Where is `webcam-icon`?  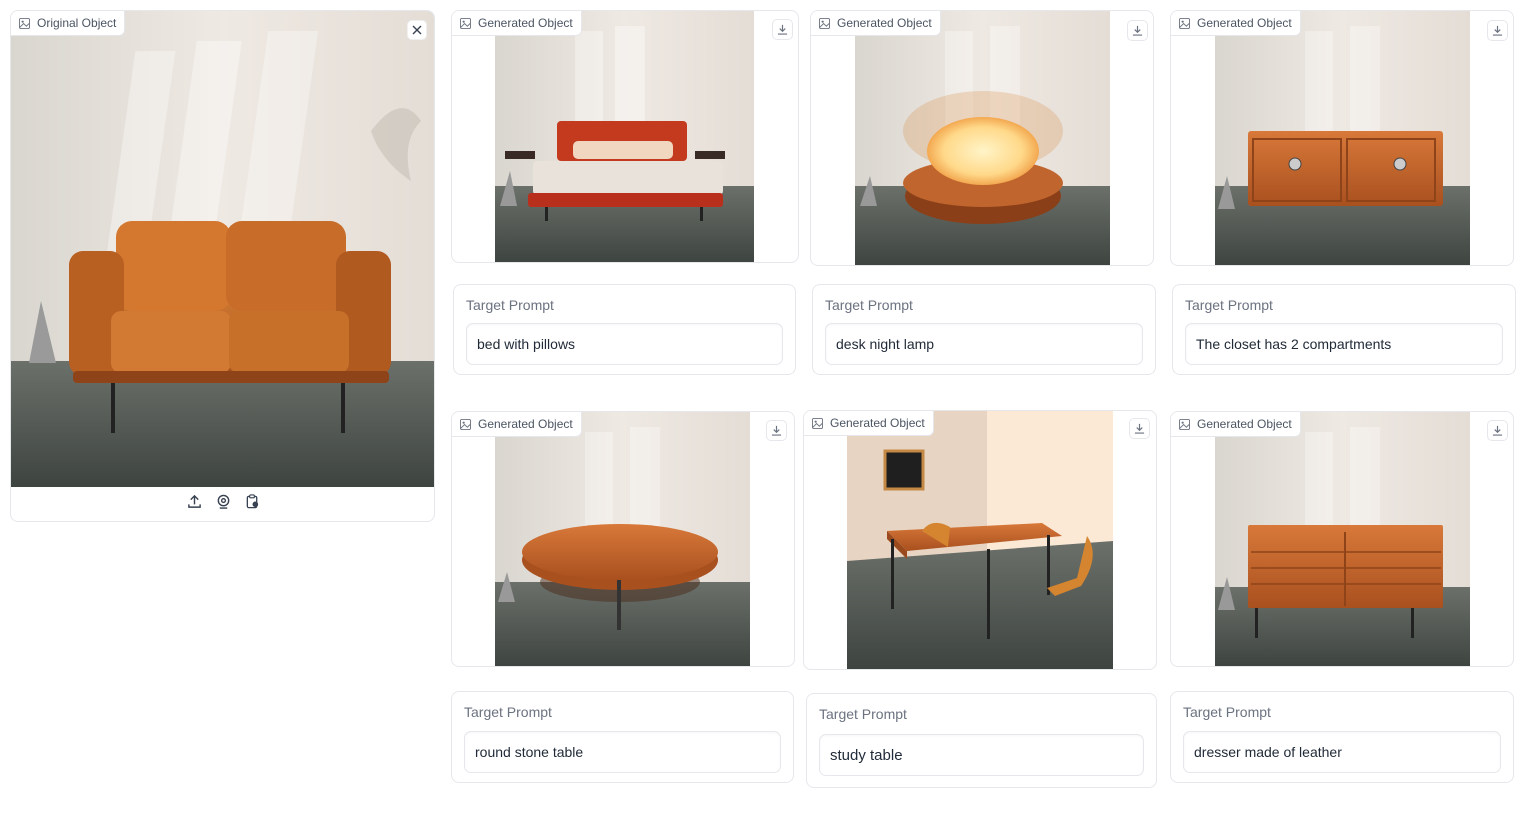 webcam-icon is located at coordinates (223, 501).